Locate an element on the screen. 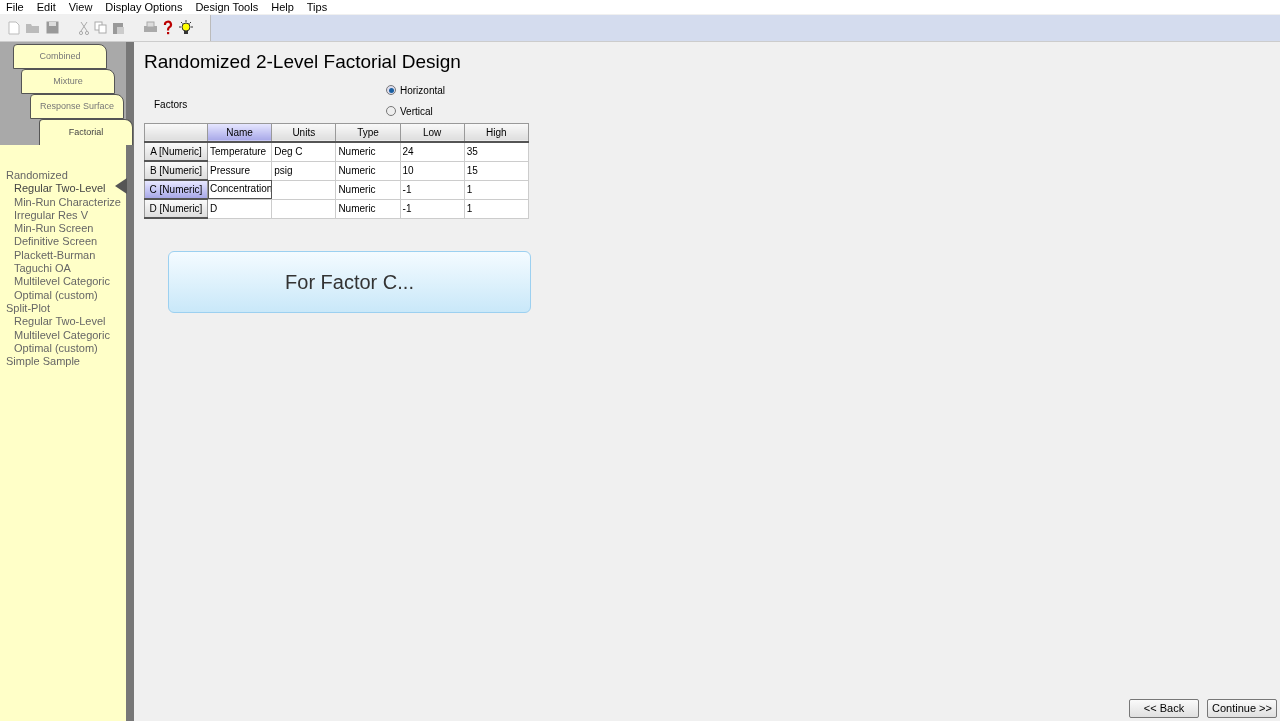  sidebar-tab: Response Surface is located at coordinates (77, 106).